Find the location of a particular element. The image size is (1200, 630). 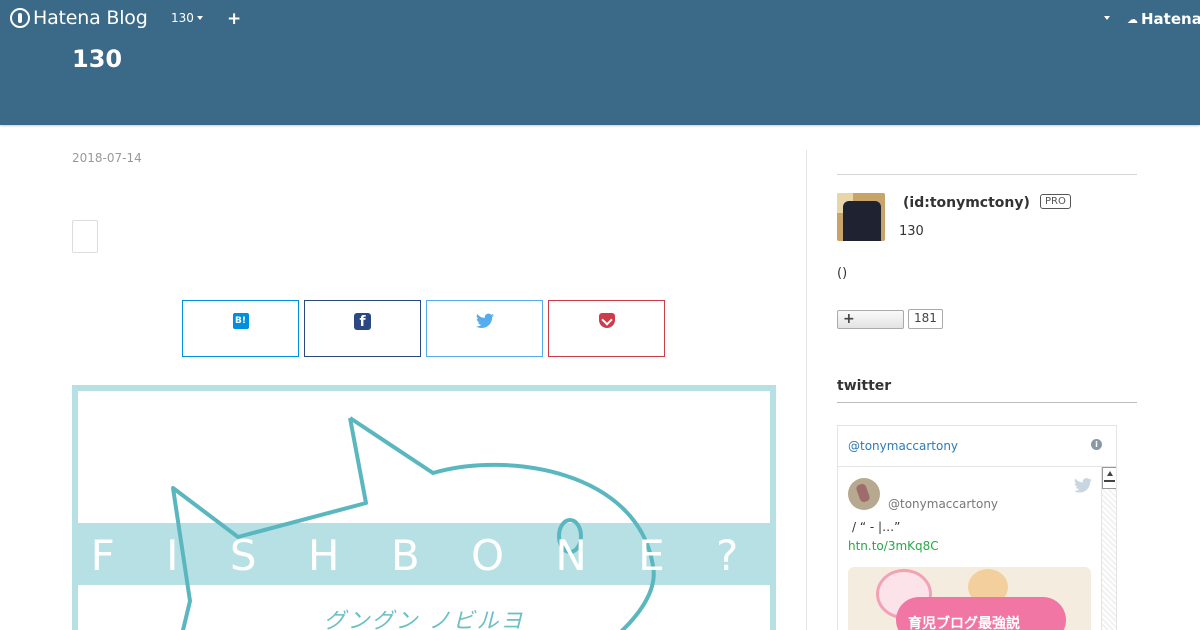

entry-date: 2018-07-14 is located at coordinates (107, 158).